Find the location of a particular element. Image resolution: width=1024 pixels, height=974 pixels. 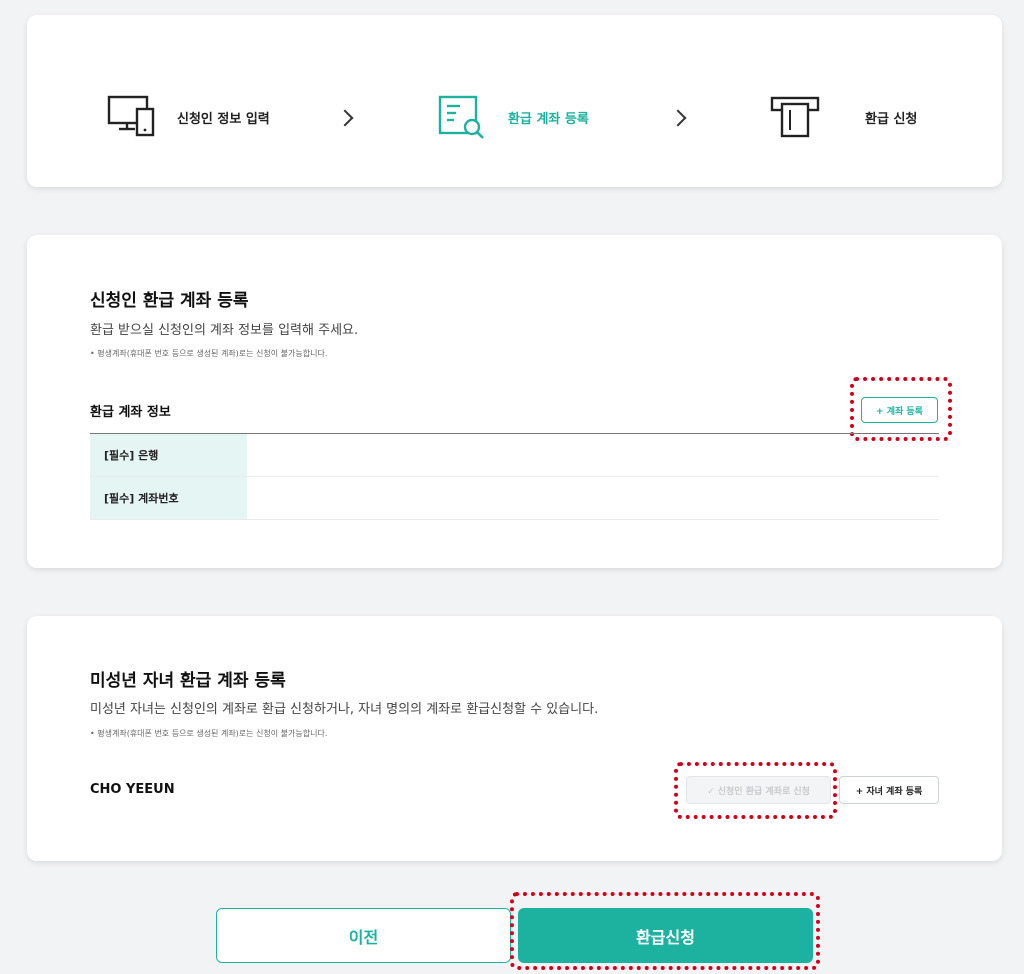

previous-button: 이전 is located at coordinates (363, 935).